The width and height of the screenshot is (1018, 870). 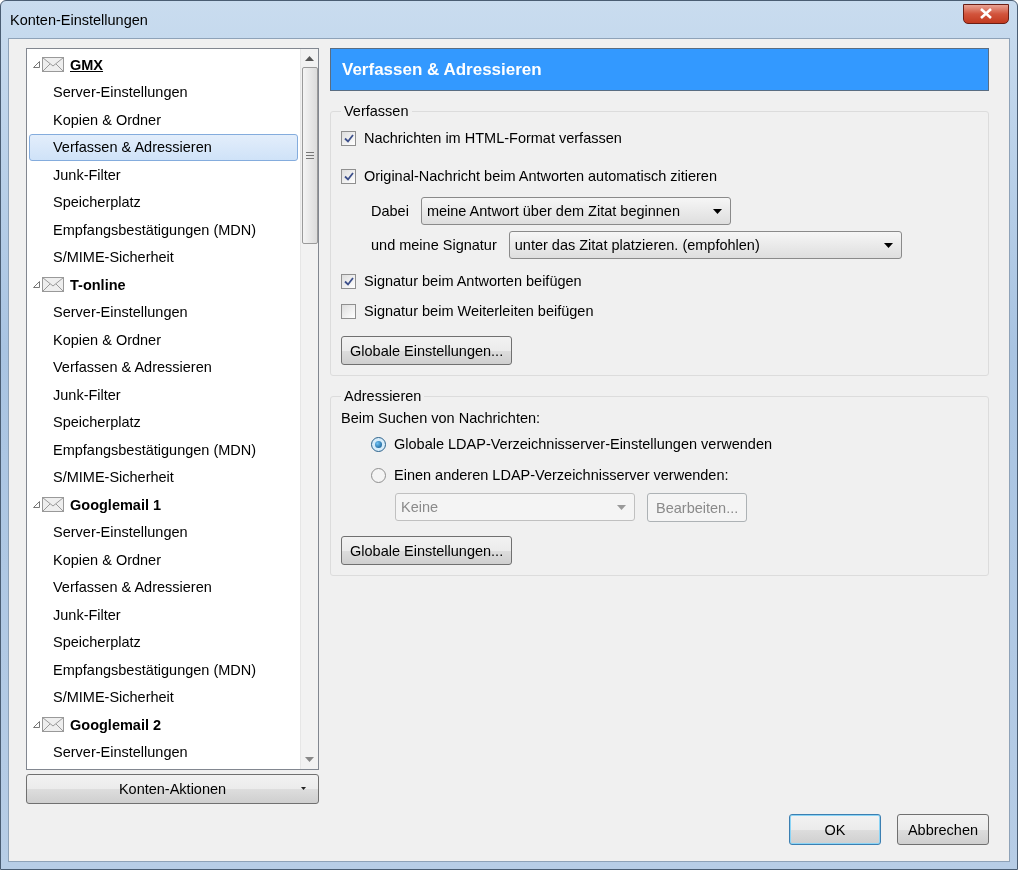 What do you see at coordinates (659, 69) in the screenshot?
I see `panel-header: Verfassen & Adressieren` at bounding box center [659, 69].